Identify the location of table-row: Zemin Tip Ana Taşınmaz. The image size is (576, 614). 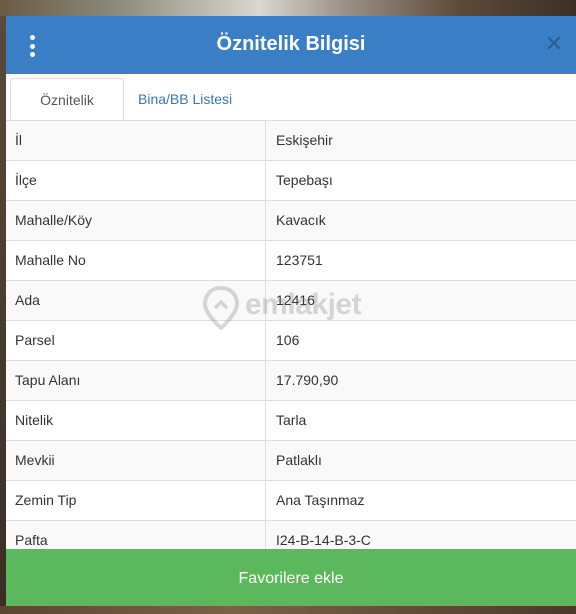
(291, 501).